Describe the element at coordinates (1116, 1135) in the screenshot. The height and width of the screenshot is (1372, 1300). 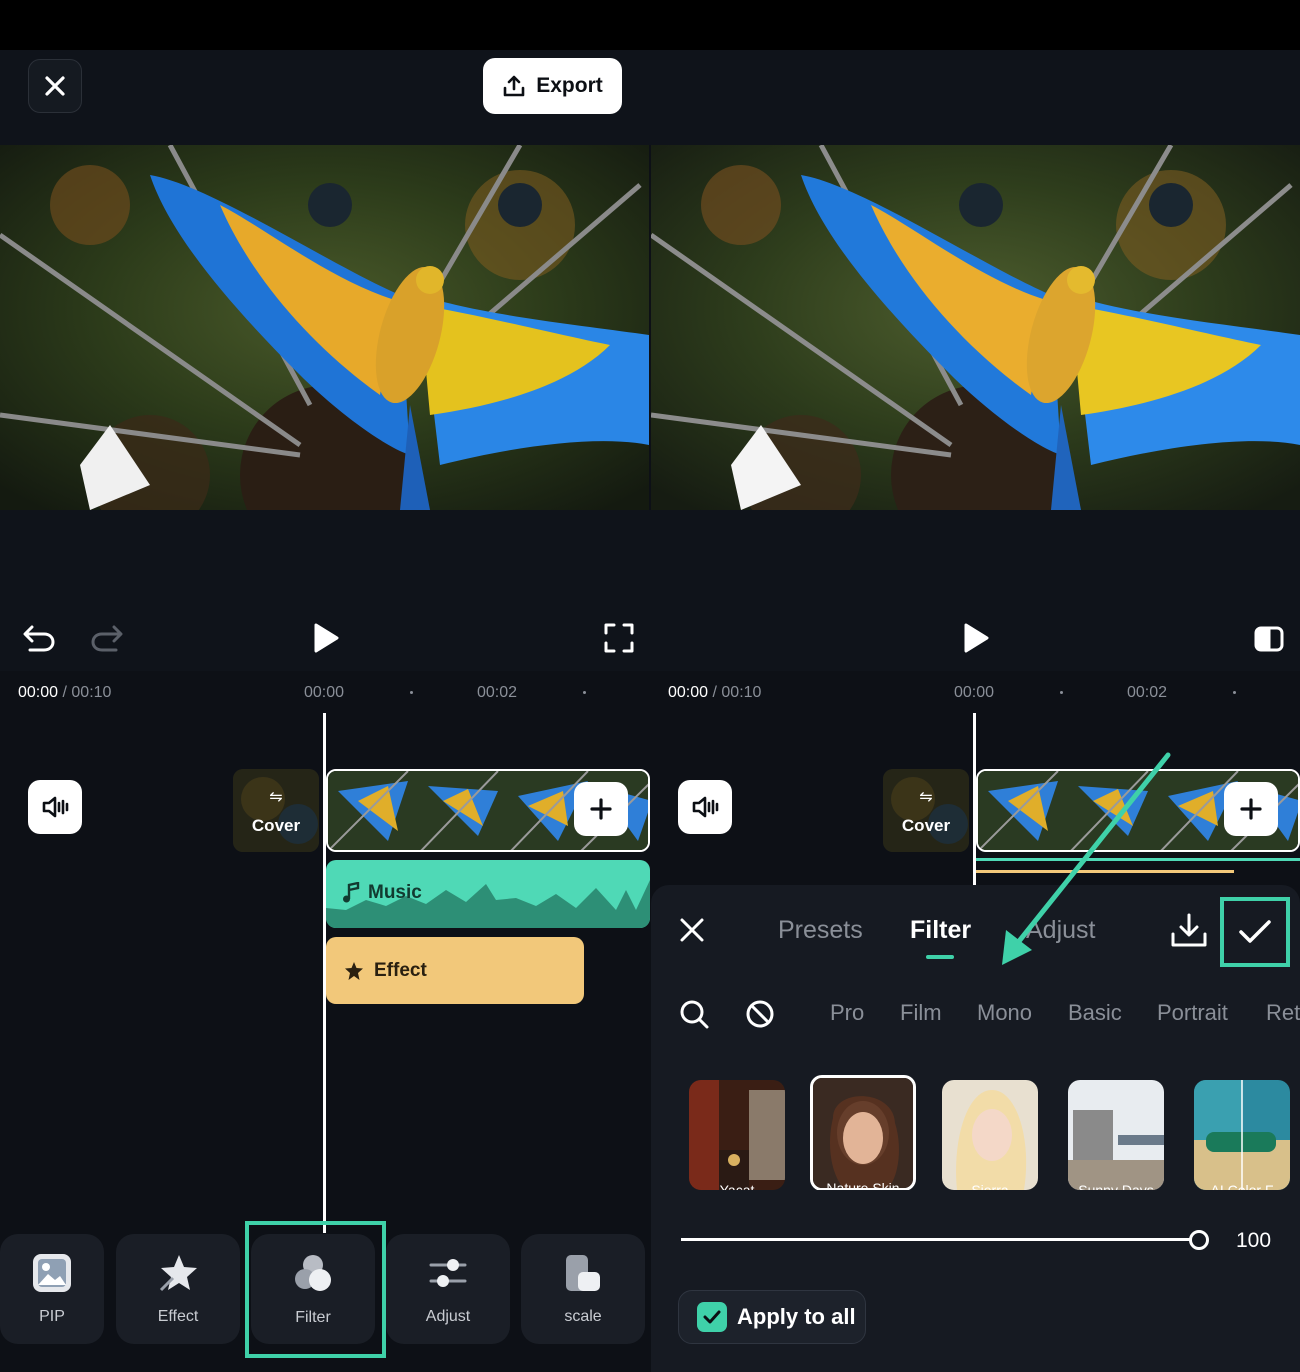
I see `filter-thumb: Sunny Days` at that location.